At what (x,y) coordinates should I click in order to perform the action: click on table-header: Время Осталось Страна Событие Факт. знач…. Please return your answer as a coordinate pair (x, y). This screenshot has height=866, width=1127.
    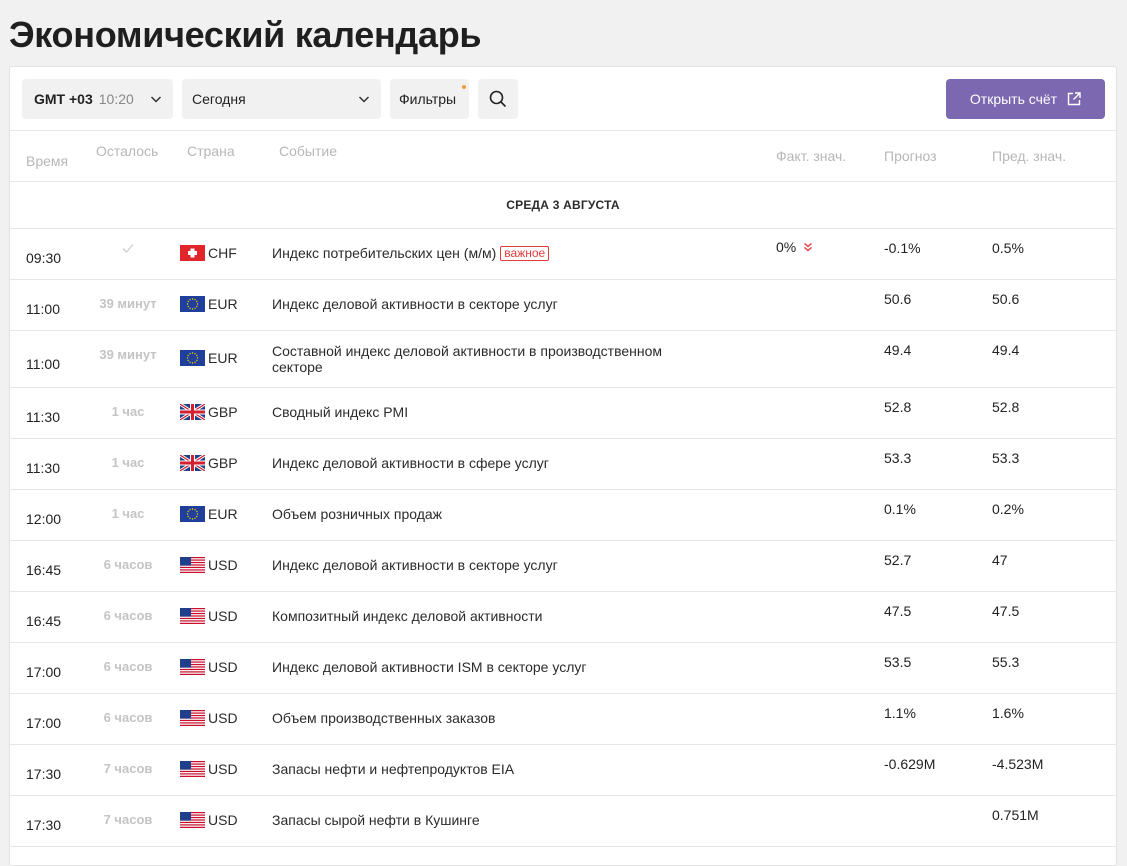
    Looking at the image, I should click on (563, 156).